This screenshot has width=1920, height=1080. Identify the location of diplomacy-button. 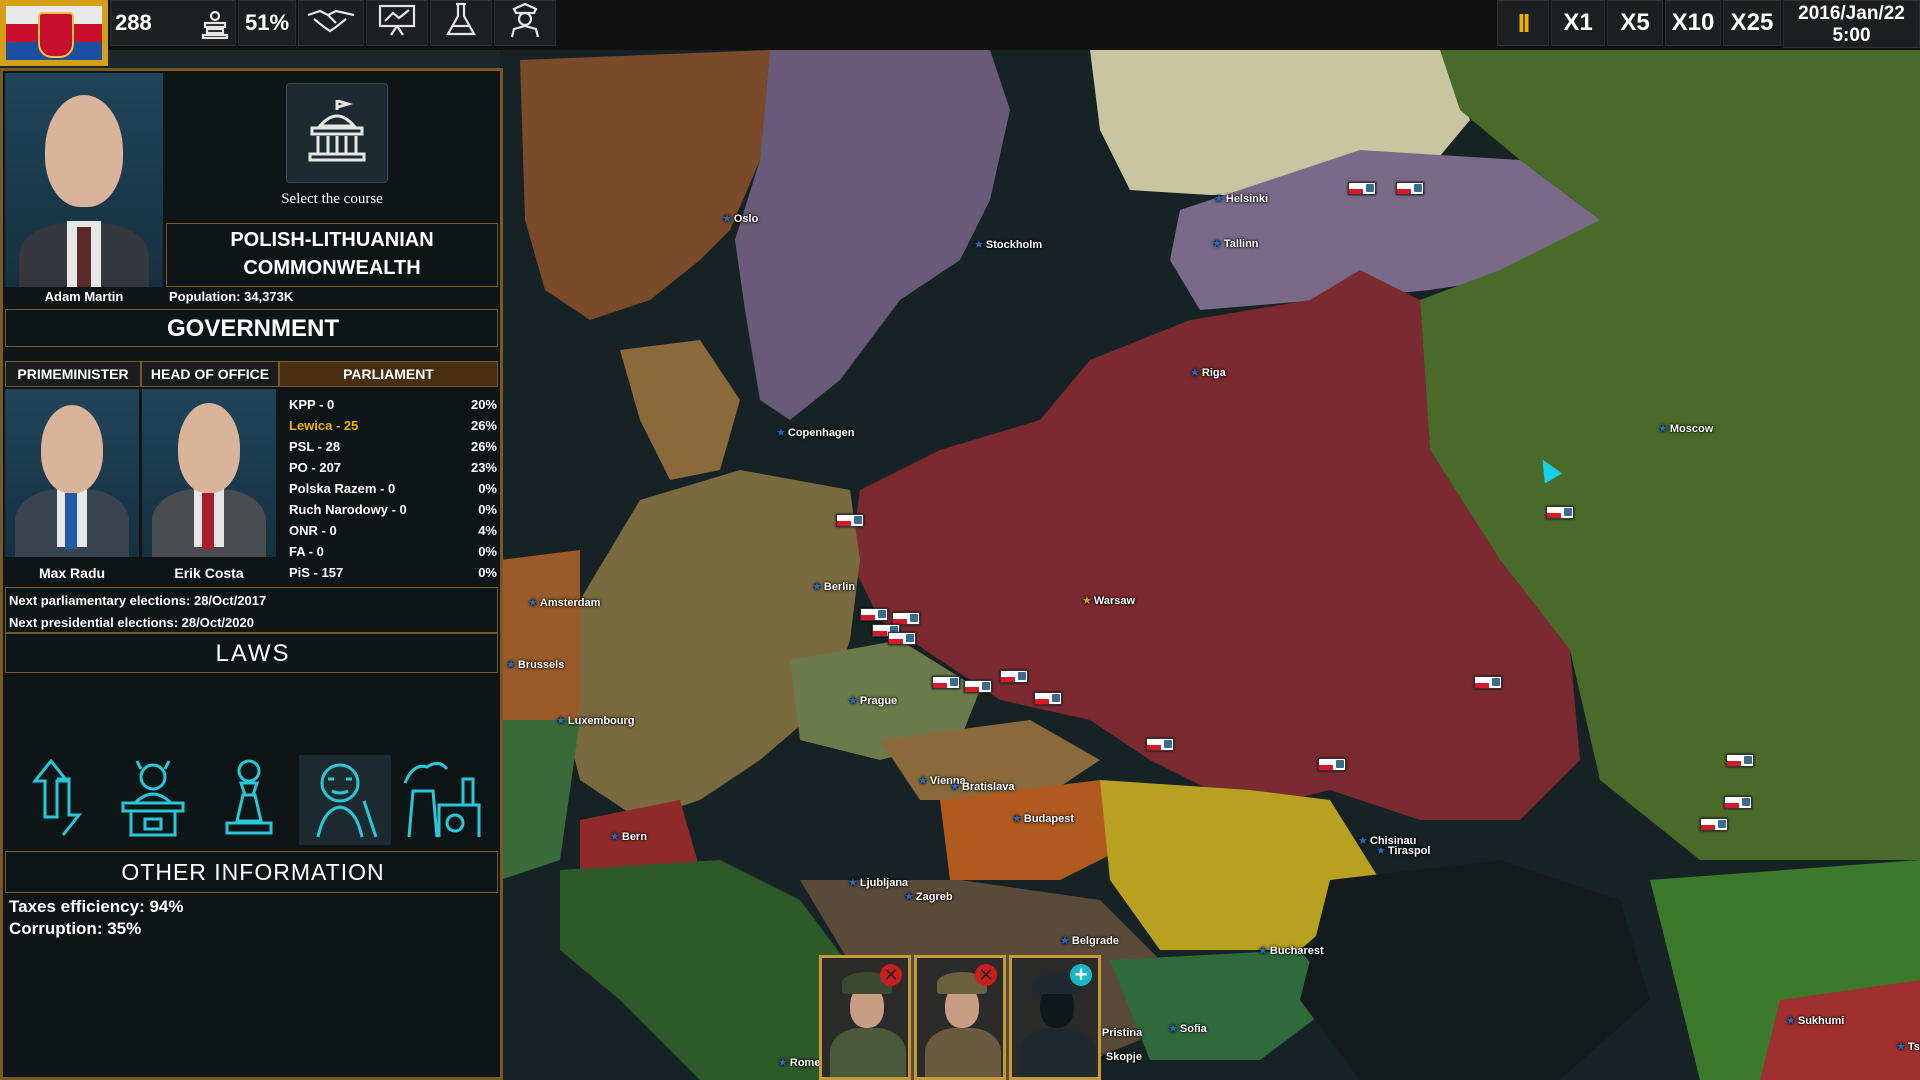
(331, 23).